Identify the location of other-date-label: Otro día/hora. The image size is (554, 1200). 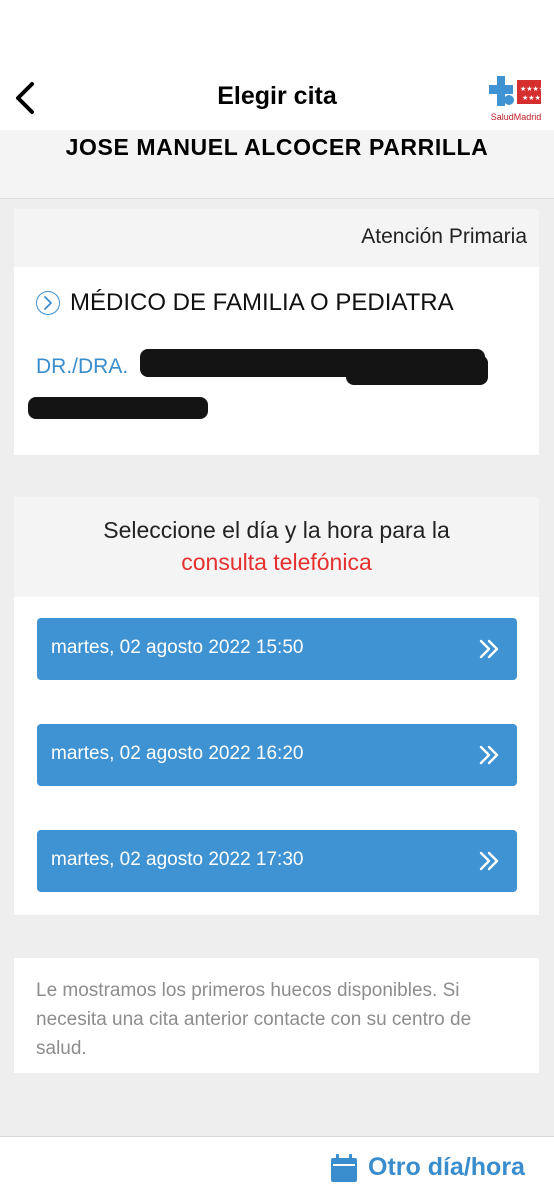
(446, 1167).